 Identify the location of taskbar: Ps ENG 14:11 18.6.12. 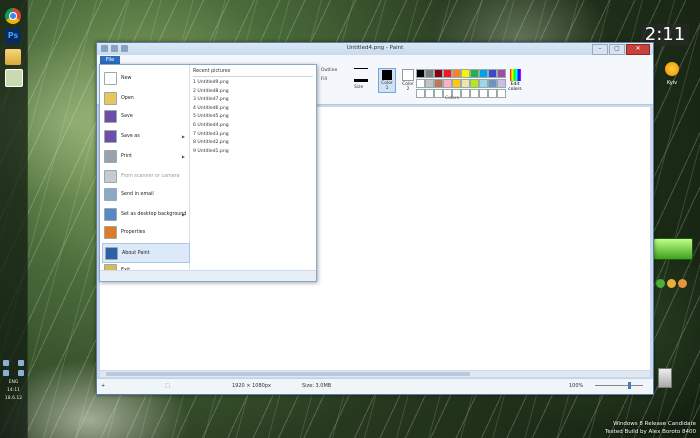
(14, 219).